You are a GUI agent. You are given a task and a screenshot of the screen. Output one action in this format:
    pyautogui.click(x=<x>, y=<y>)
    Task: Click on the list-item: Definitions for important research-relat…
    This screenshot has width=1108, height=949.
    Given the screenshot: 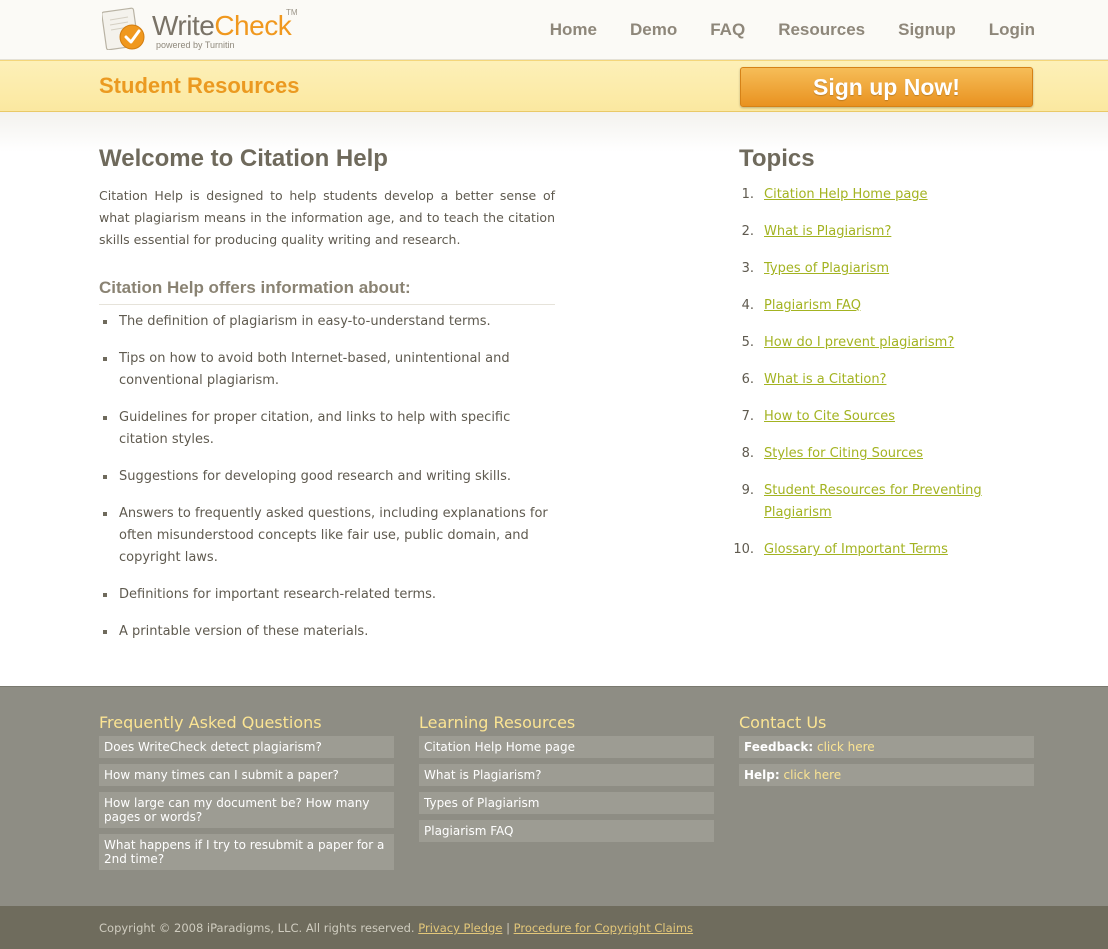 What is the action you would take?
    pyautogui.click(x=327, y=595)
    